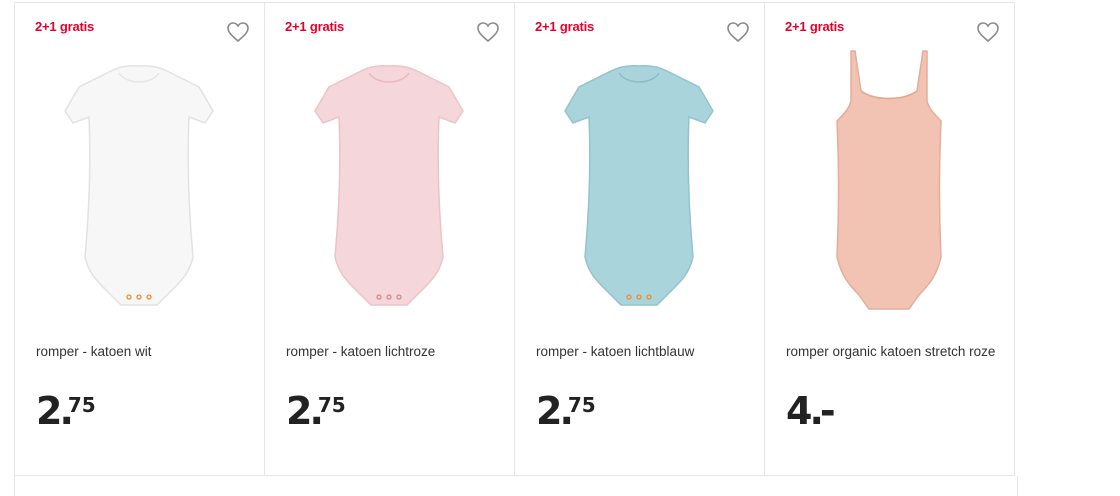  What do you see at coordinates (393, 352) in the screenshot?
I see `product-title: romper - katoen lichtroze` at bounding box center [393, 352].